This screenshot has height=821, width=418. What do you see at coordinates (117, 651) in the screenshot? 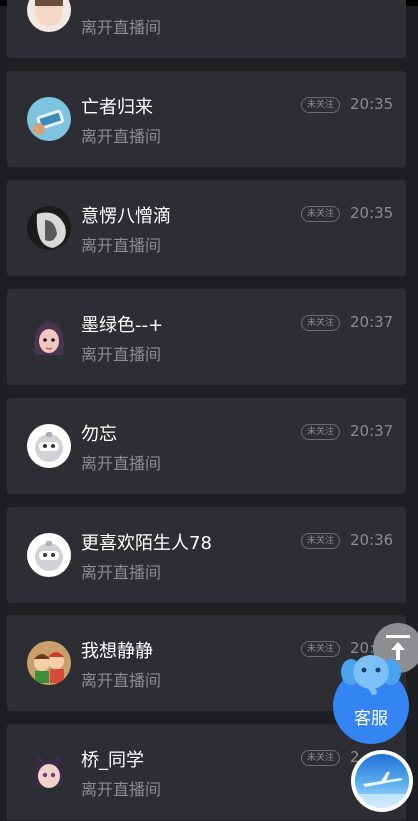
I see `user-name: 我想静静` at bounding box center [117, 651].